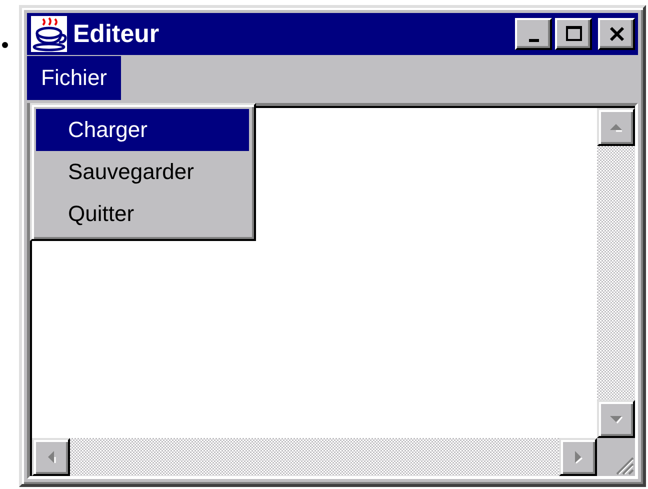  What do you see at coordinates (51, 457) in the screenshot?
I see `scroll-left-button` at bounding box center [51, 457].